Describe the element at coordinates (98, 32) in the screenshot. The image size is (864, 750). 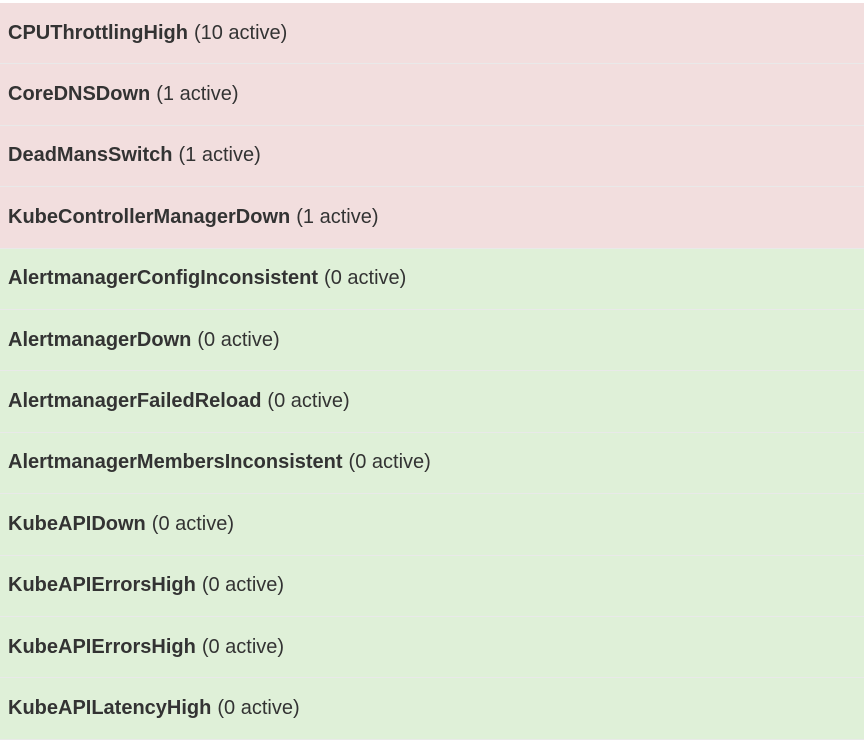
I see `alert-rule-name: CPUThrottlingHigh` at that location.